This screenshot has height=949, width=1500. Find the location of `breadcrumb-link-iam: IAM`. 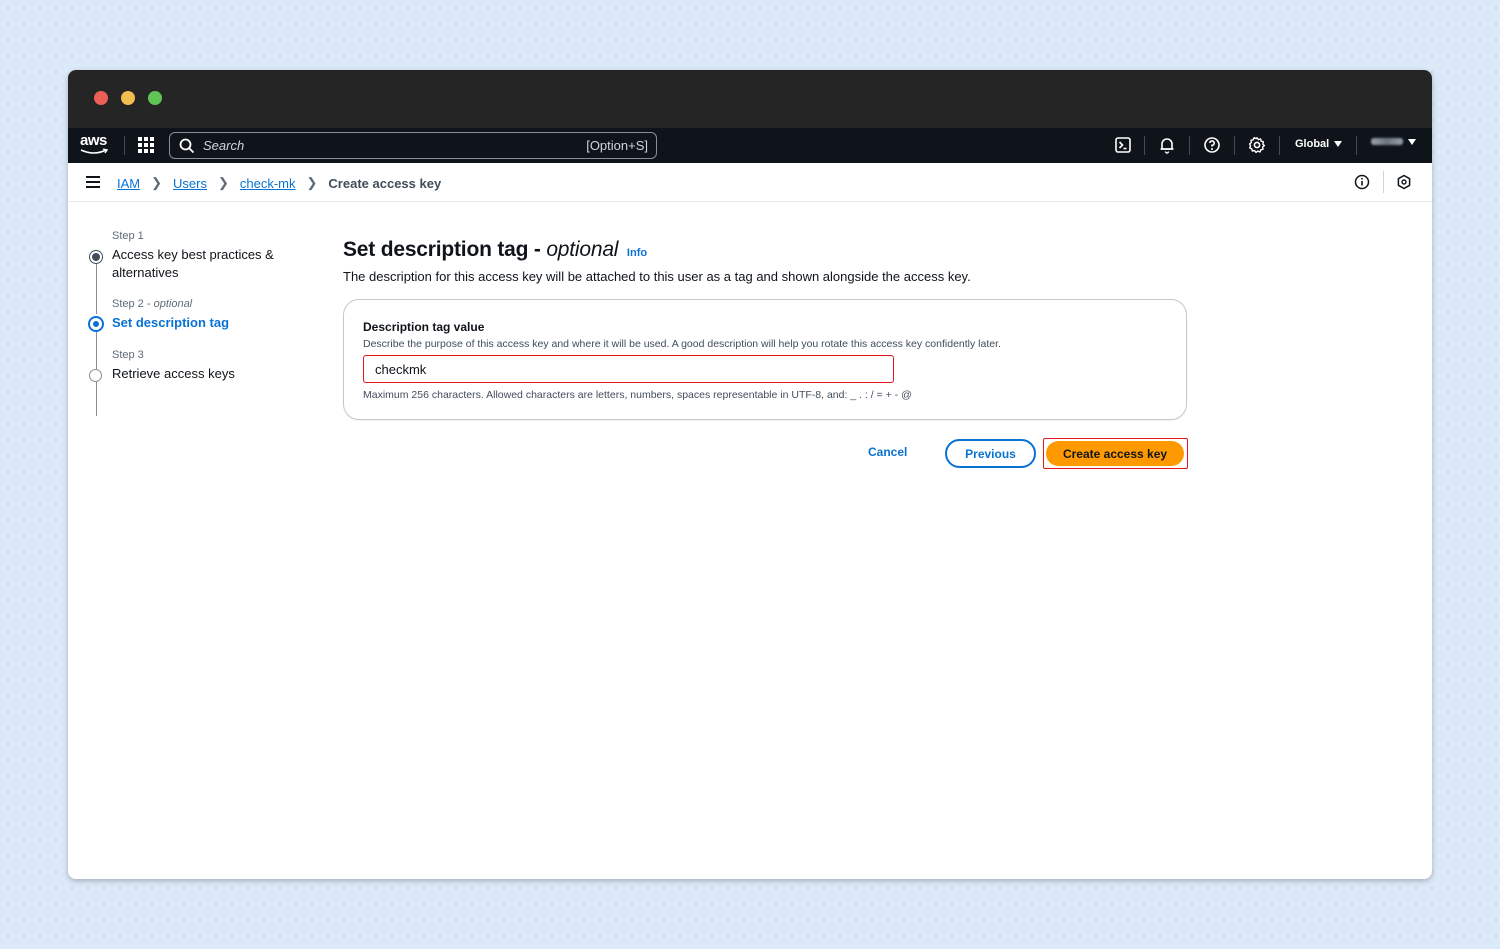

breadcrumb-link-iam: IAM is located at coordinates (128, 183).